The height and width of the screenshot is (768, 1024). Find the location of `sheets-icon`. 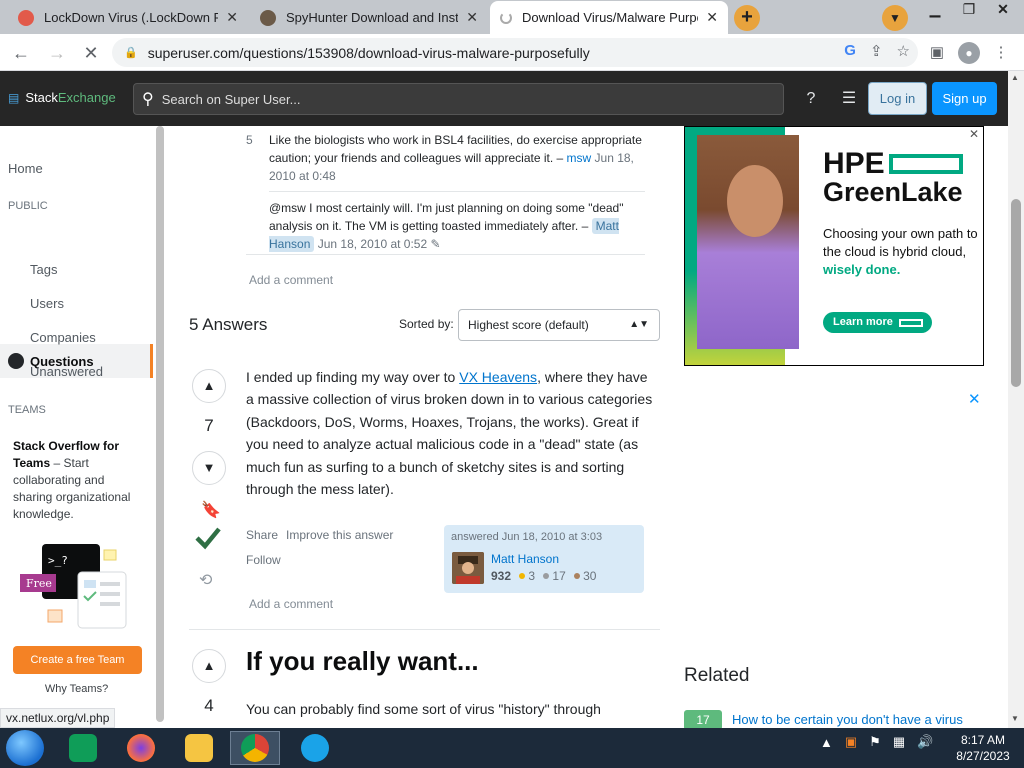

sheets-icon is located at coordinates (83, 748).